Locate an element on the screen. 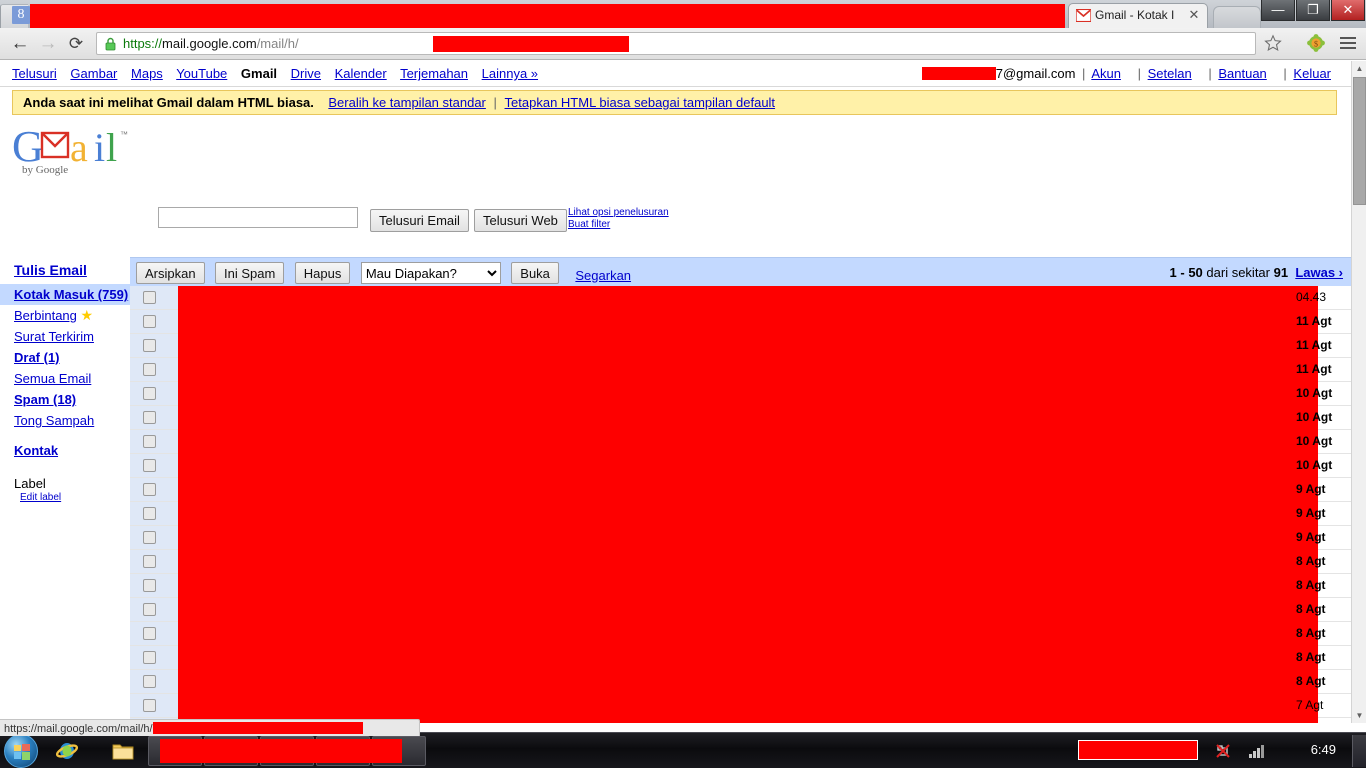 The height and width of the screenshot is (768, 1366). close-window-button: ✕ is located at coordinates (1348, 10).